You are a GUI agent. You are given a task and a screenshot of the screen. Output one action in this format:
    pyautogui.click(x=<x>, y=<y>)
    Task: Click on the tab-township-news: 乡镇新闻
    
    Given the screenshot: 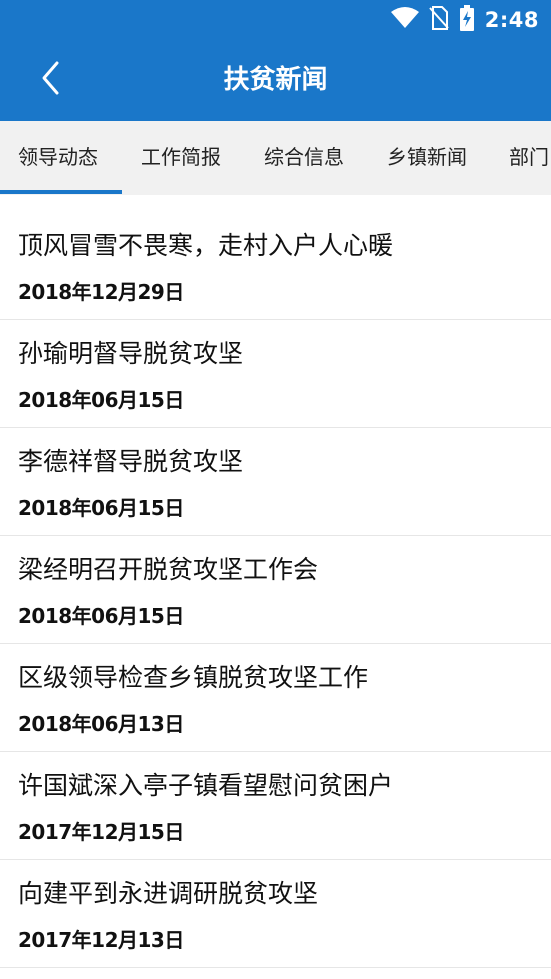 What is the action you would take?
    pyautogui.click(x=427, y=158)
    